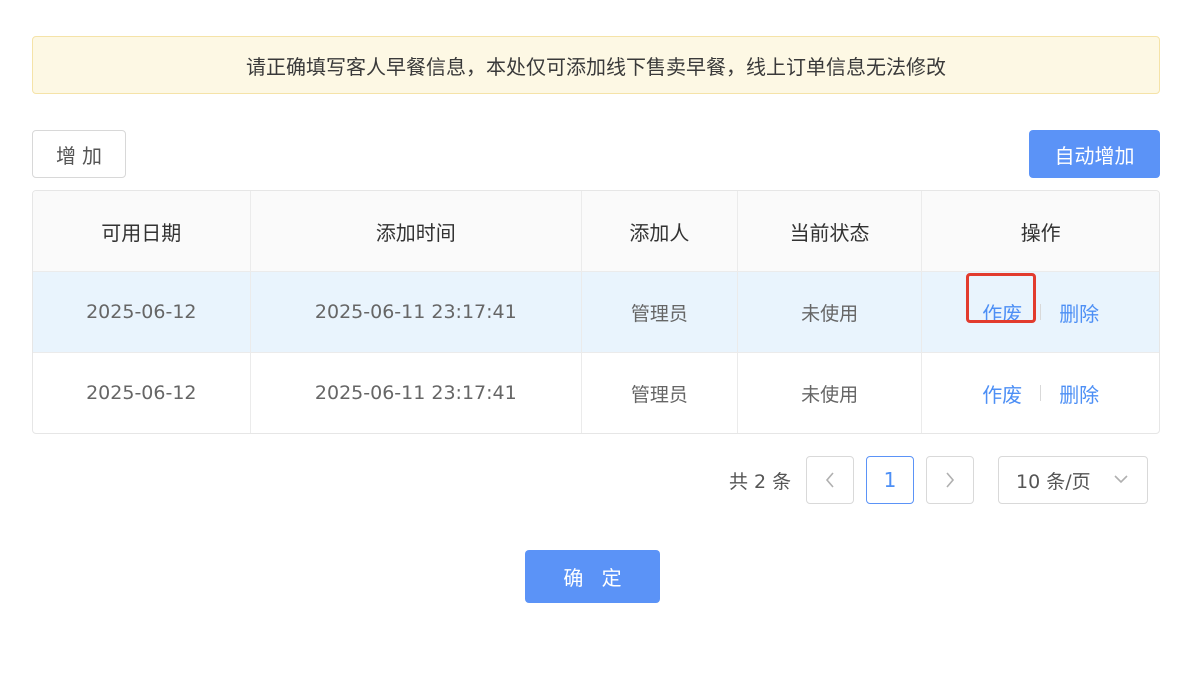  I want to click on chevron-left-icon, so click(829, 480).